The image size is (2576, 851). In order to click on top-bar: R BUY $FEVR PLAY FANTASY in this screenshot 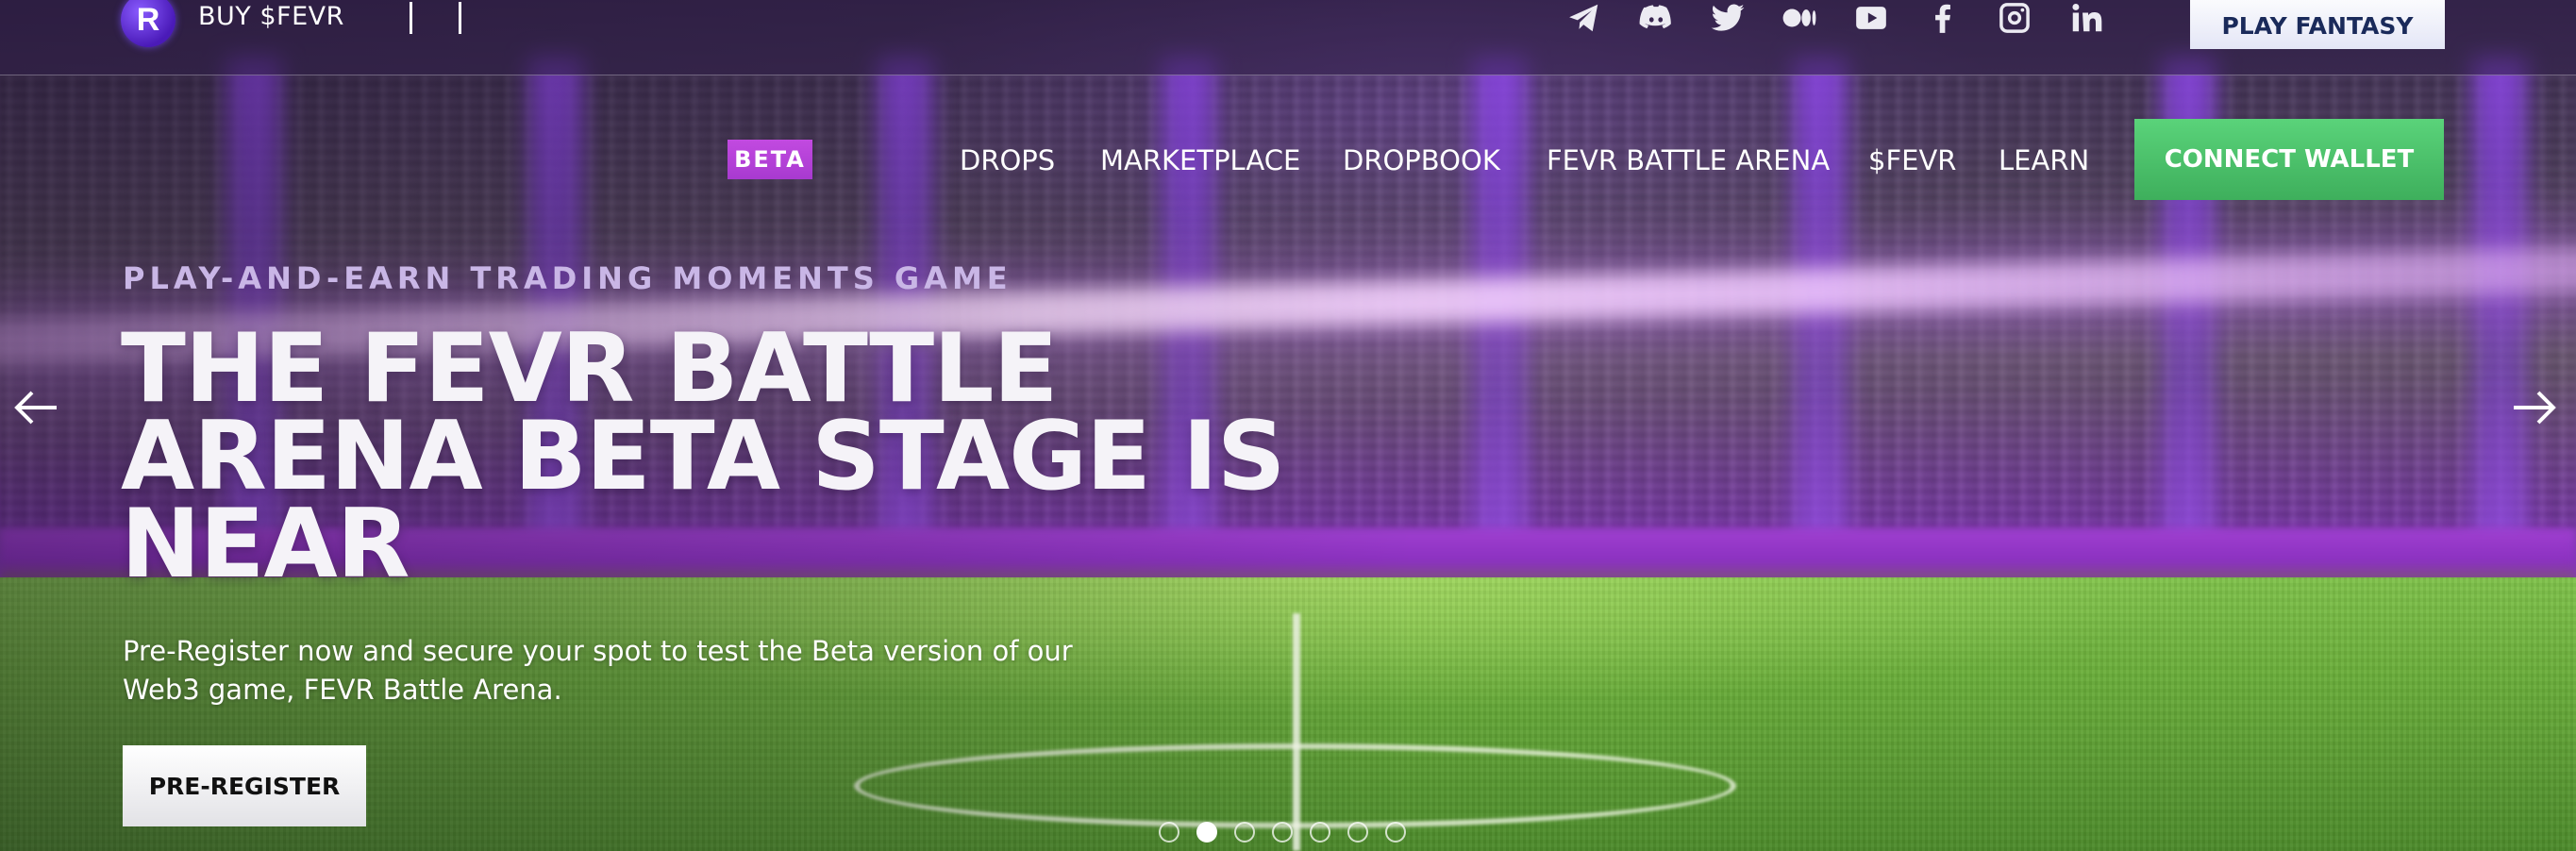, I will do `click(1288, 37)`.